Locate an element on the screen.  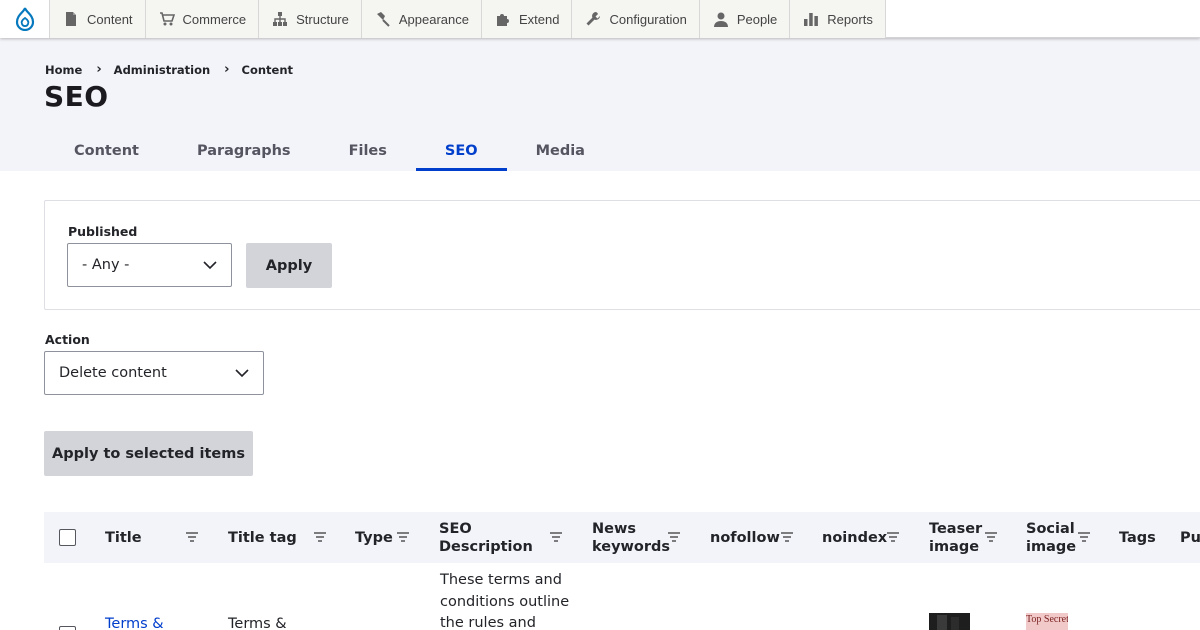
social-image-caption: Top Secret is located at coordinates (1047, 619).